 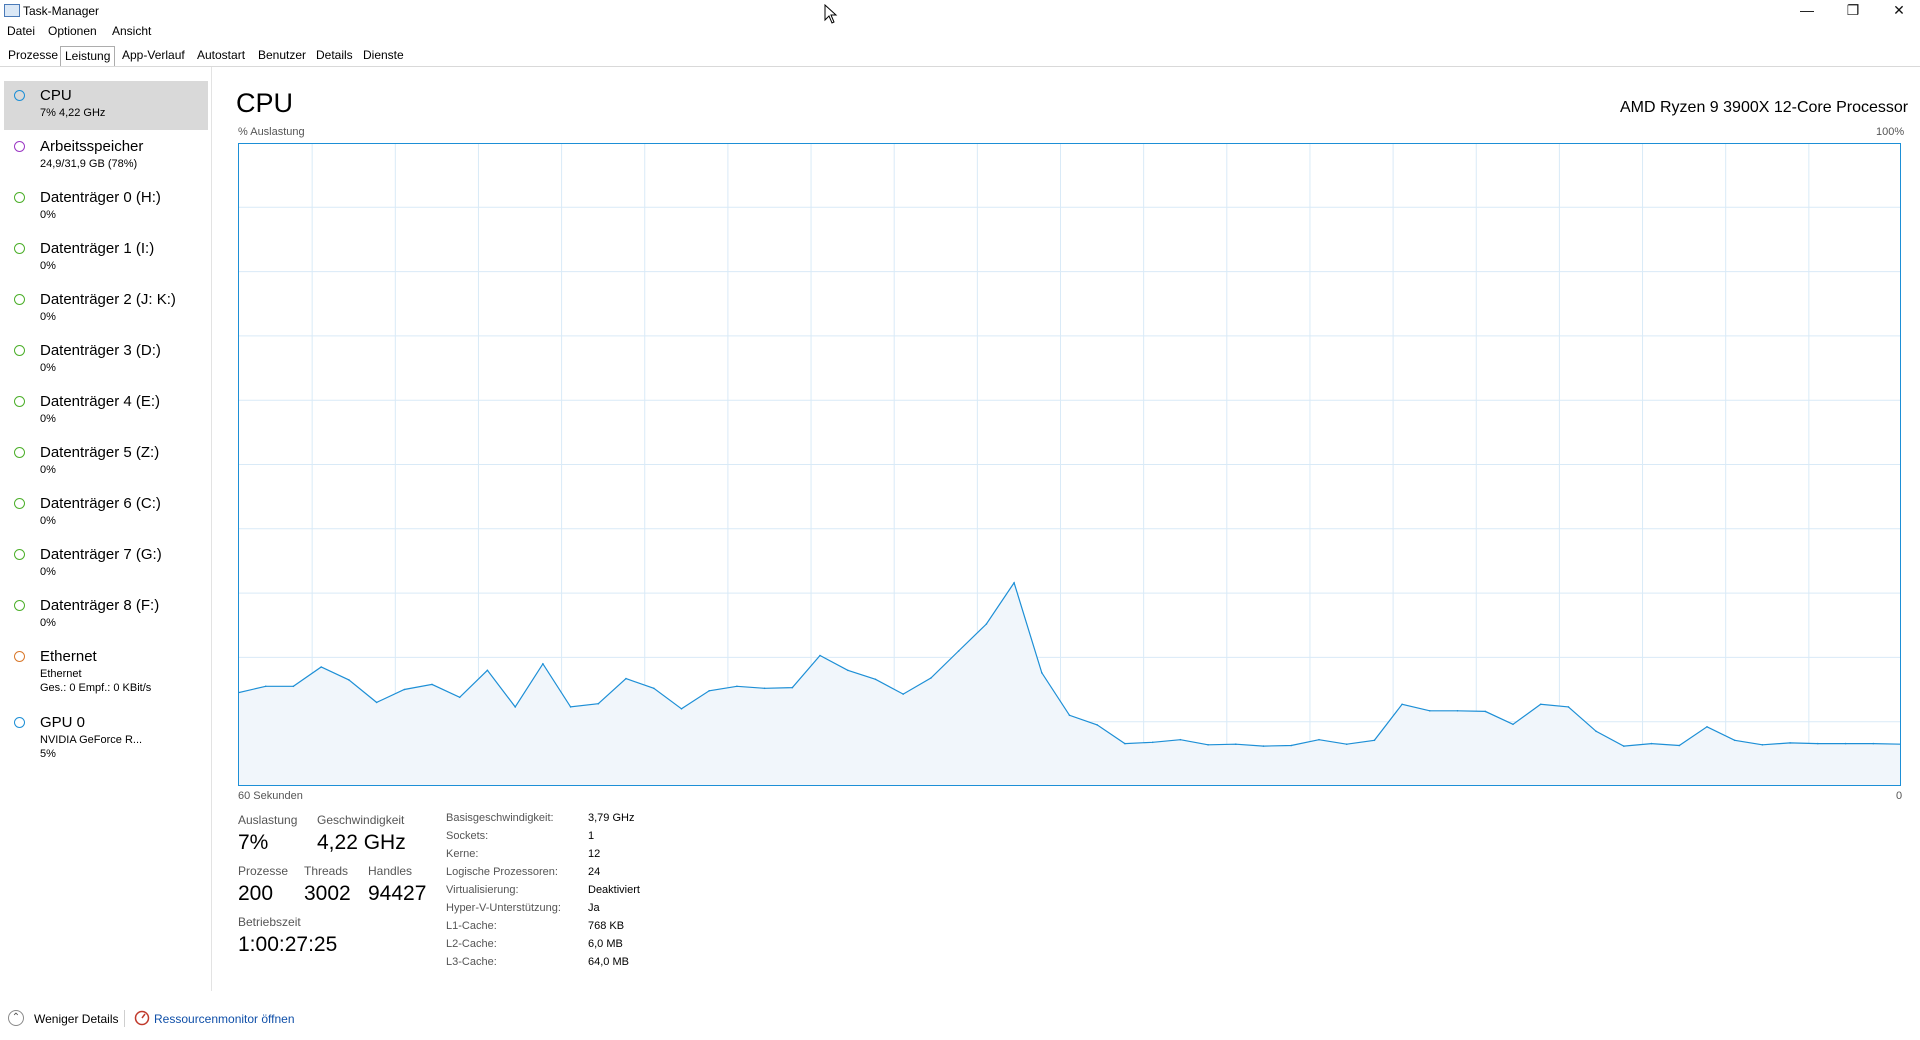 I want to click on spec-label: L1-Cache:, so click(x=471, y=926).